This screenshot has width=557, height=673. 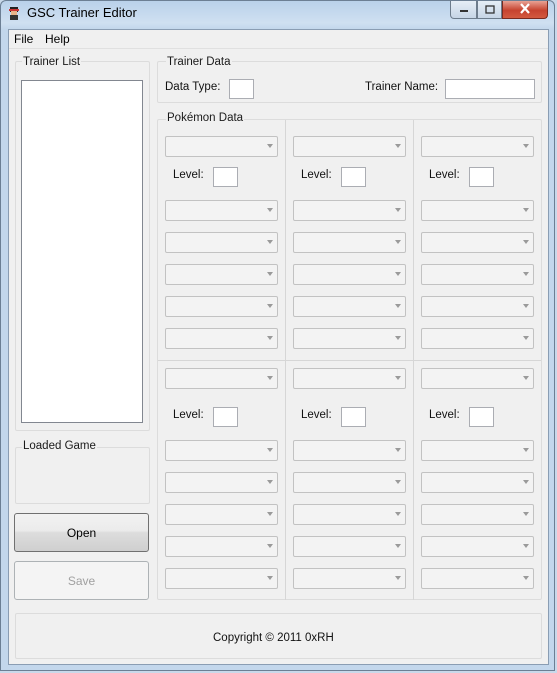 I want to click on pokemon-6-move-4-select, so click(x=477, y=578).